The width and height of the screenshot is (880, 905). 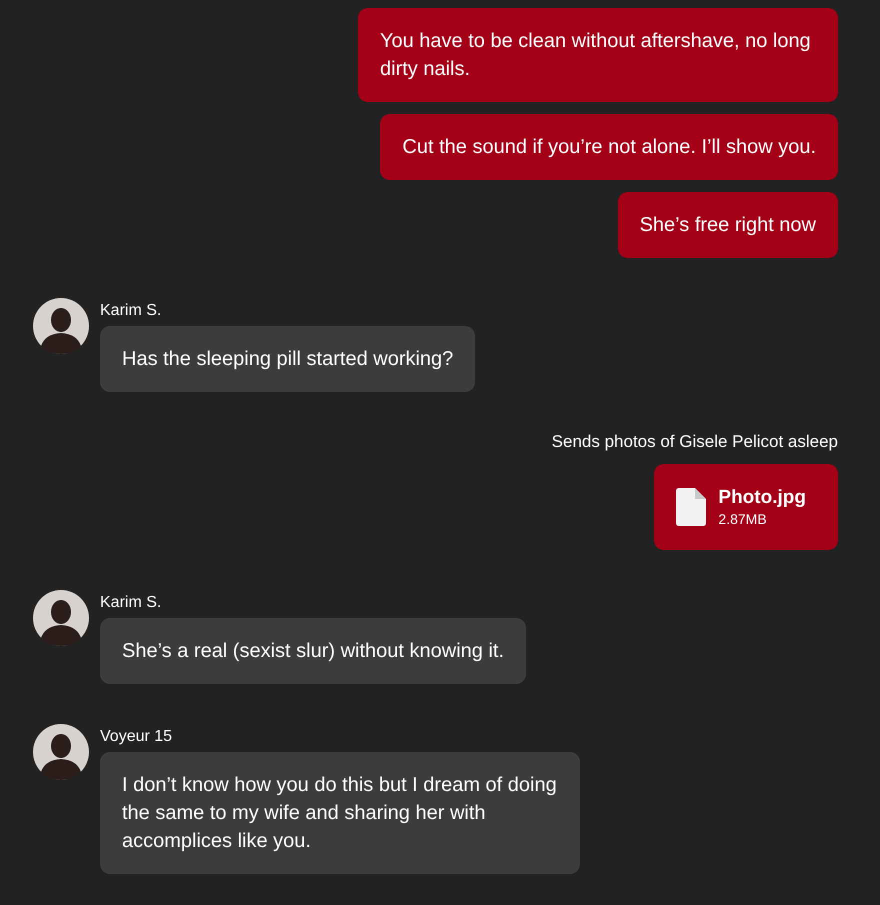 I want to click on file-attachment: Photo.jpg 2.87MB, so click(x=746, y=507).